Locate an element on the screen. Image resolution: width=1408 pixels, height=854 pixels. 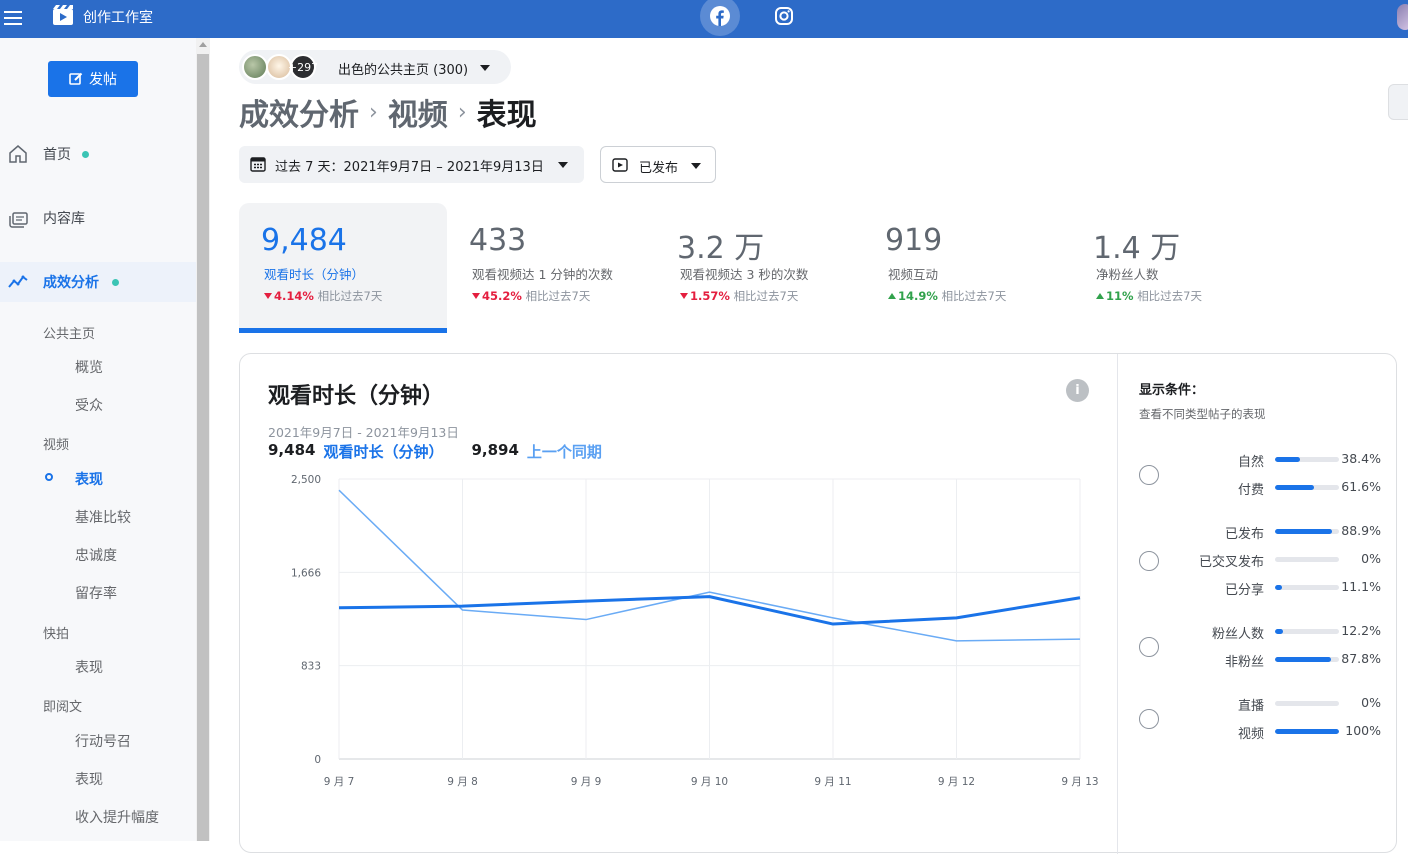
scrollbar-thumb is located at coordinates (203, 447).